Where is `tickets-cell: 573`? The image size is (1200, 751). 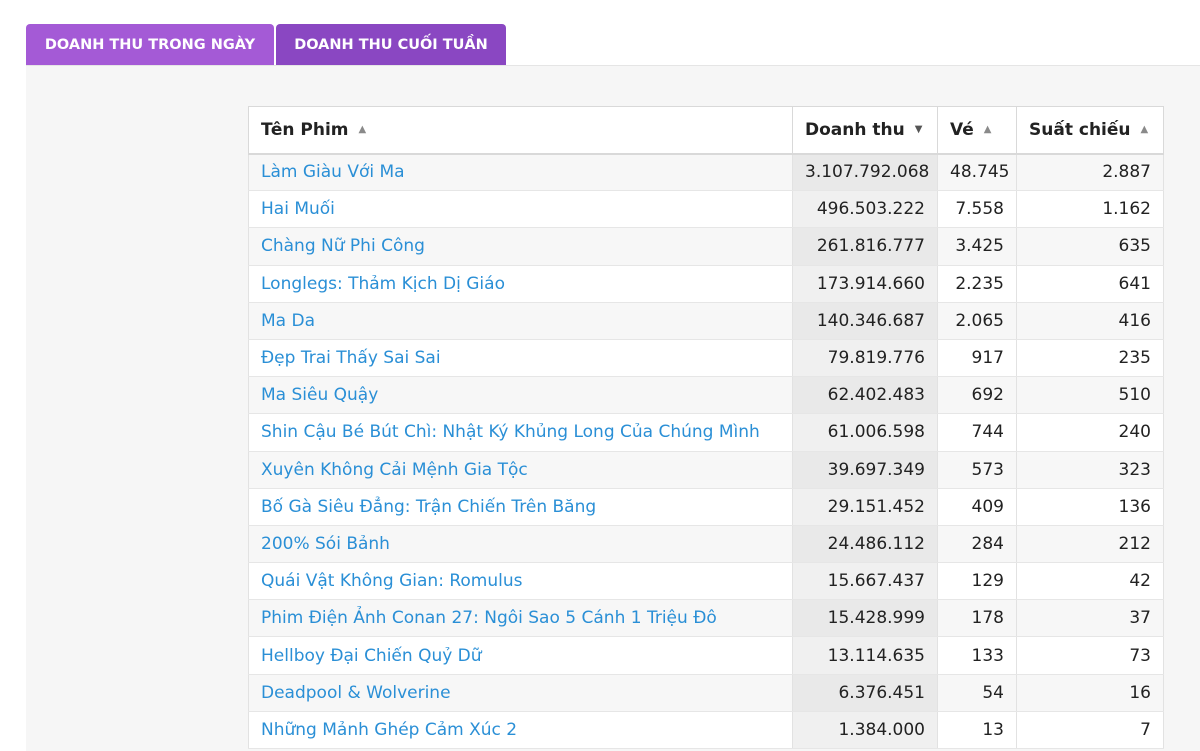 tickets-cell: 573 is located at coordinates (977, 470).